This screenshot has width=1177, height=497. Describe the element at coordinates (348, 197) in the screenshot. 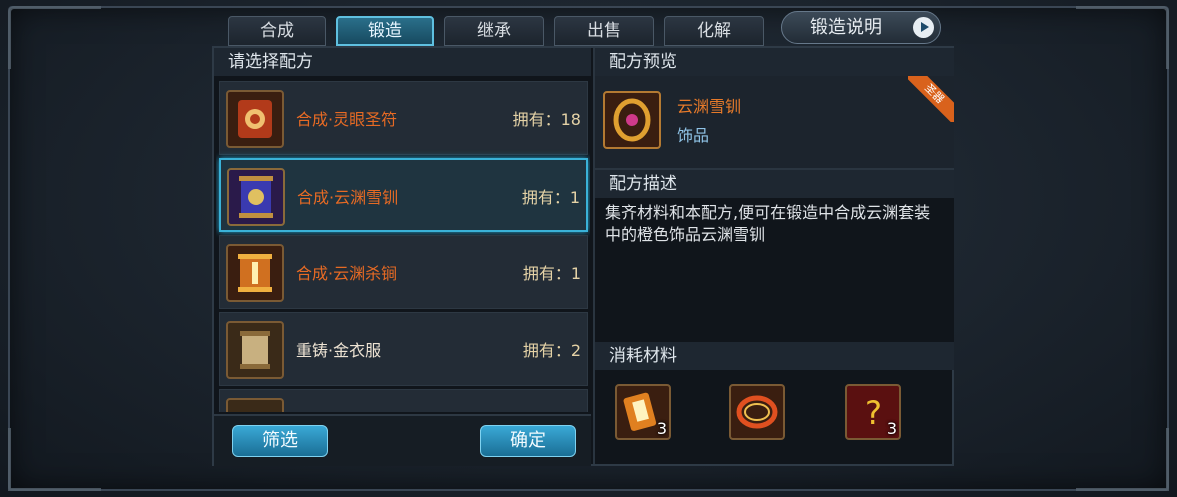

I see `recipe-name: 合成·云渊雪钏` at that location.